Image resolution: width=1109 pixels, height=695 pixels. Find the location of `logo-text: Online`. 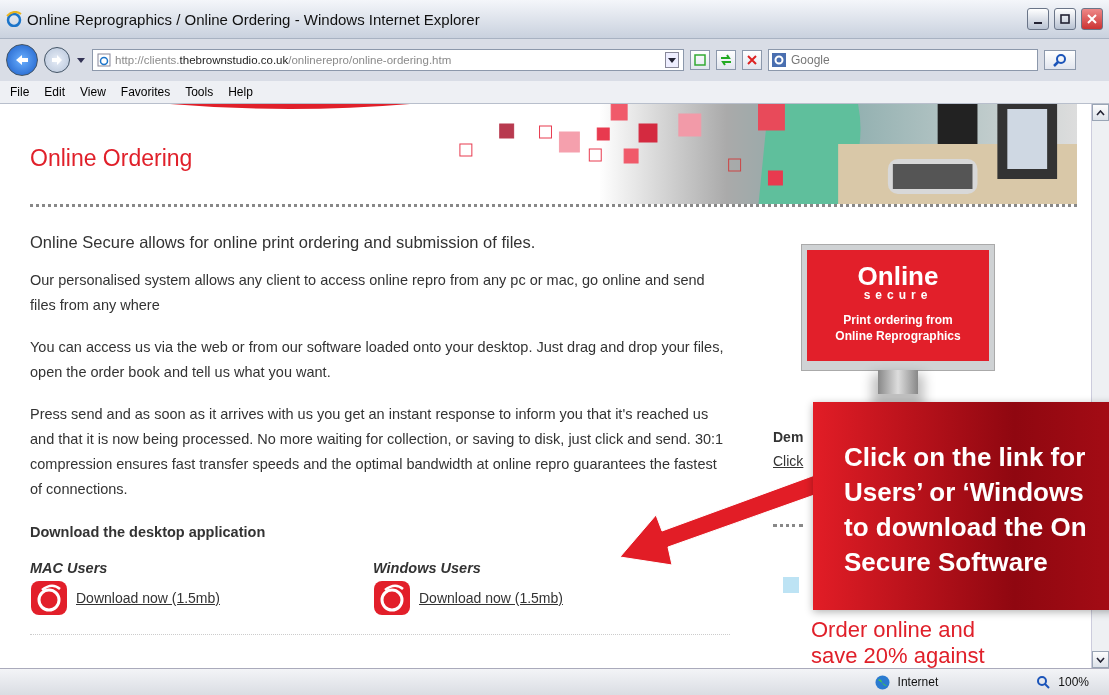

logo-text: Online is located at coordinates (898, 276).